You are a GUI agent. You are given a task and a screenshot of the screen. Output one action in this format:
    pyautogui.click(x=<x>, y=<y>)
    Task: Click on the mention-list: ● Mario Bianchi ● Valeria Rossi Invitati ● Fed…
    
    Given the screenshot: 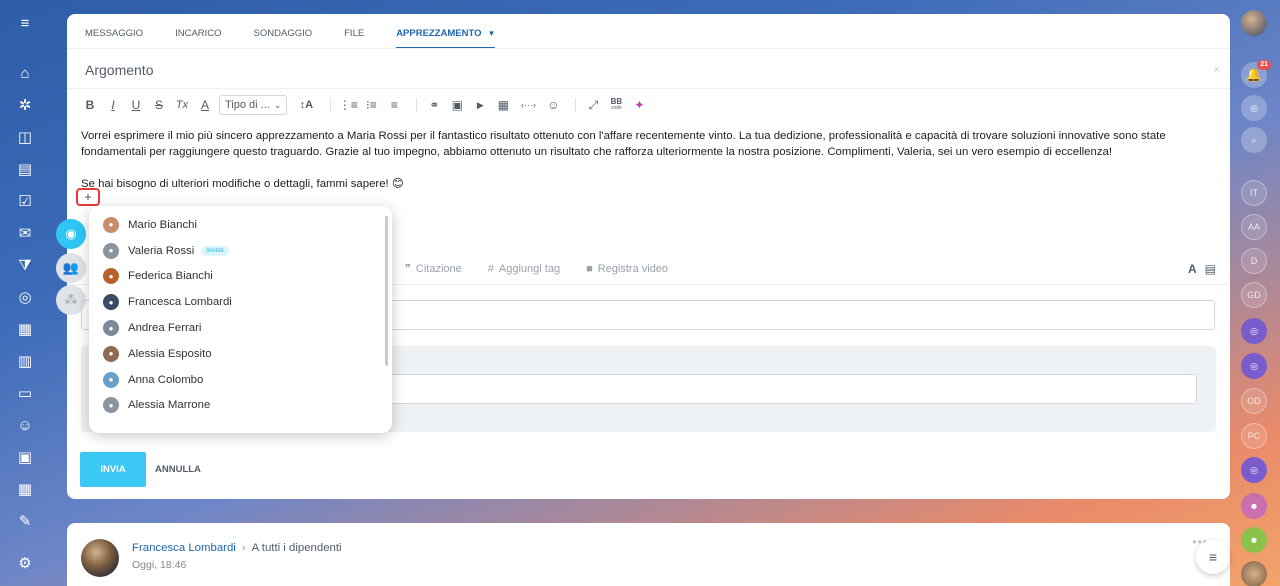 What is the action you would take?
    pyautogui.click(x=240, y=315)
    